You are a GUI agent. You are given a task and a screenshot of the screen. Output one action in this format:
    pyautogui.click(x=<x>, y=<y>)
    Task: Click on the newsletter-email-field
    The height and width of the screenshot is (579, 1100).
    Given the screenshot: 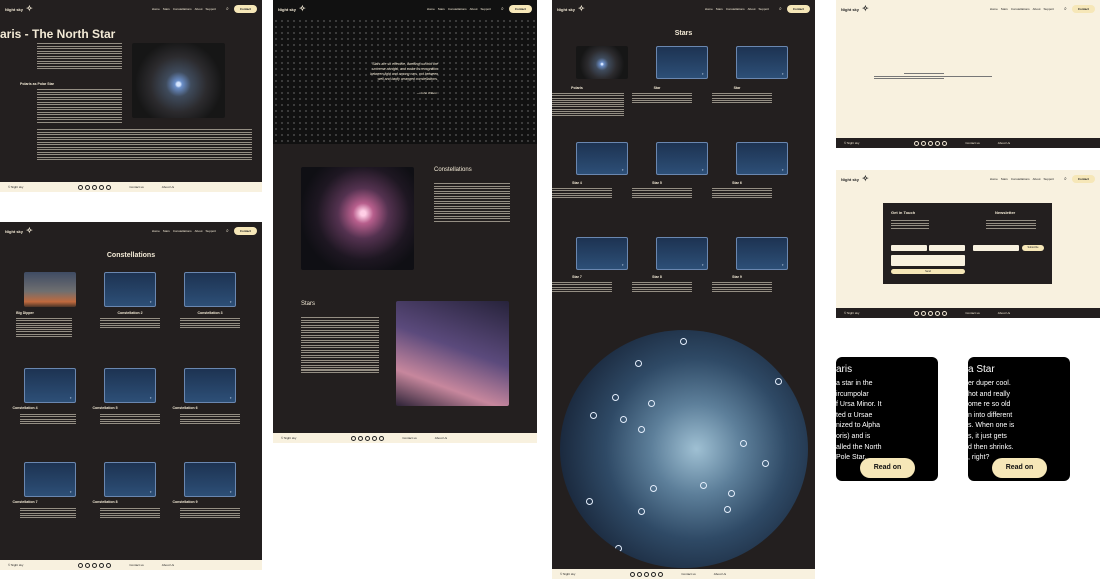 What is the action you would take?
    pyautogui.click(x=996, y=248)
    